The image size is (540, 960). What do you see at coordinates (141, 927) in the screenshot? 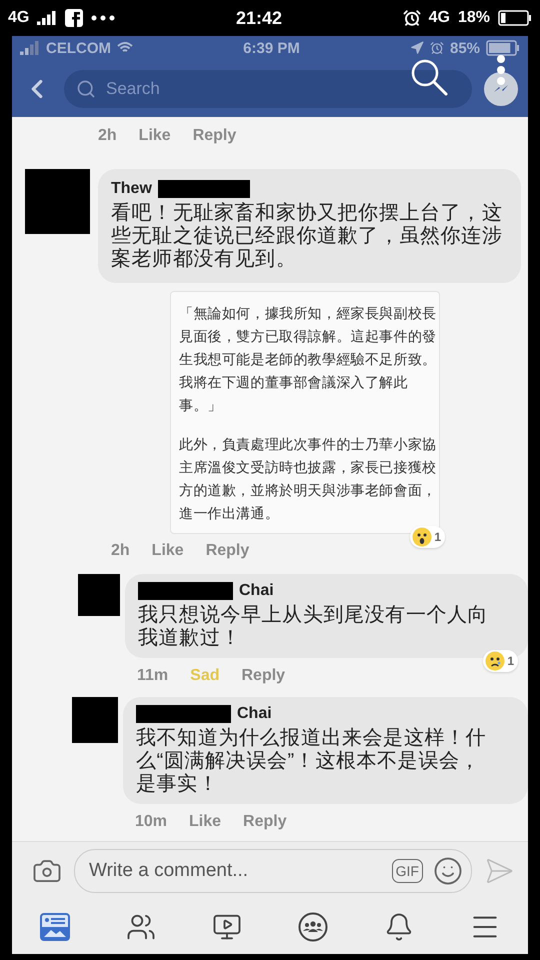
I see `friends-icon` at bounding box center [141, 927].